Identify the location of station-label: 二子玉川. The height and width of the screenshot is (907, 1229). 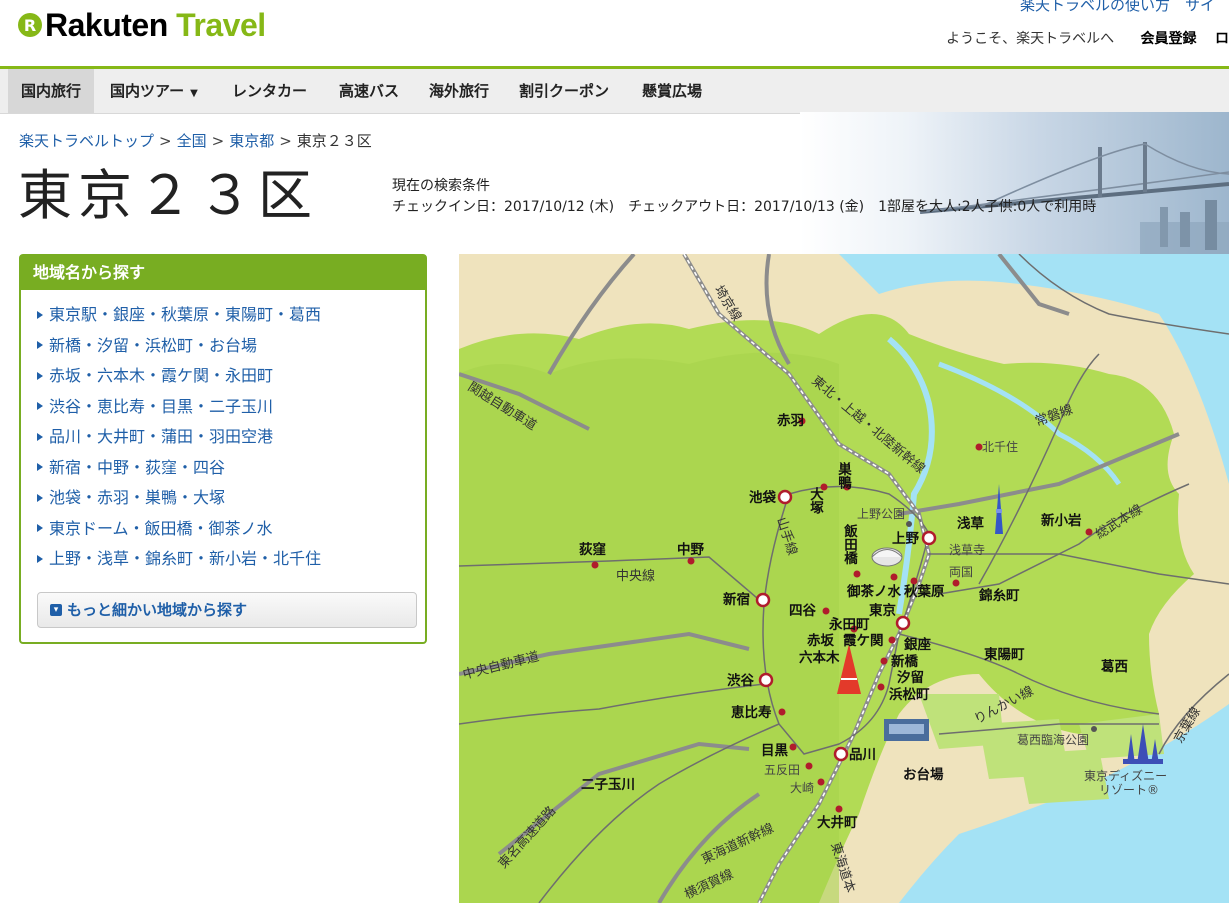
(608, 785).